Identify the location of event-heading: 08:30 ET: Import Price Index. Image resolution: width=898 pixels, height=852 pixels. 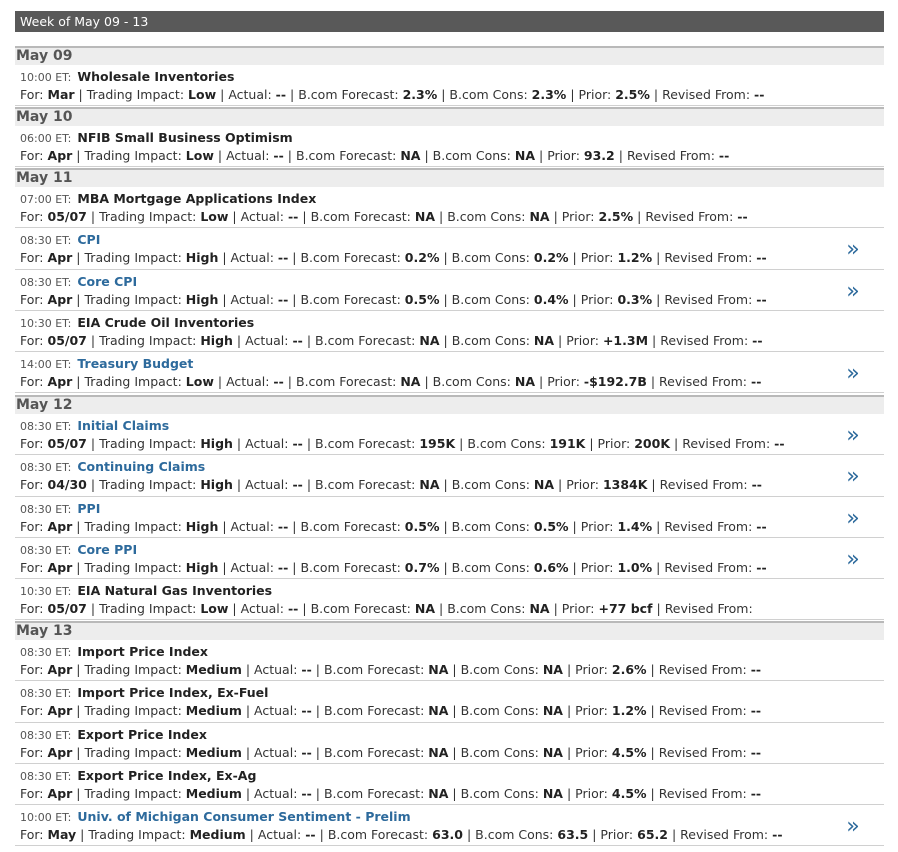
(114, 651).